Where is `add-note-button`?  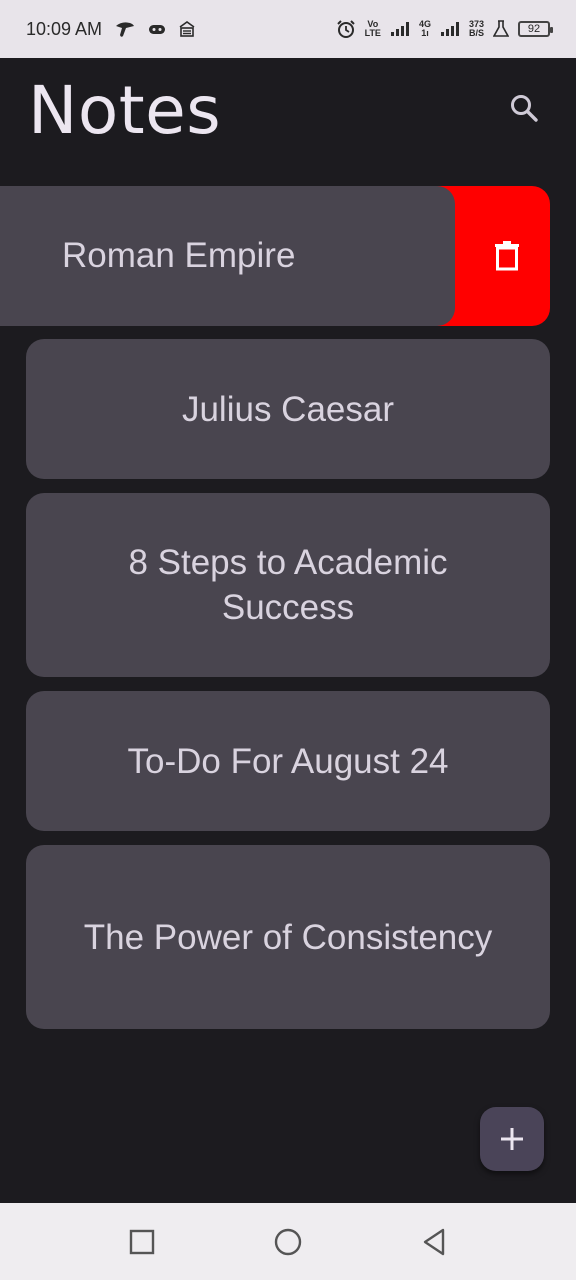
add-note-button is located at coordinates (512, 1139).